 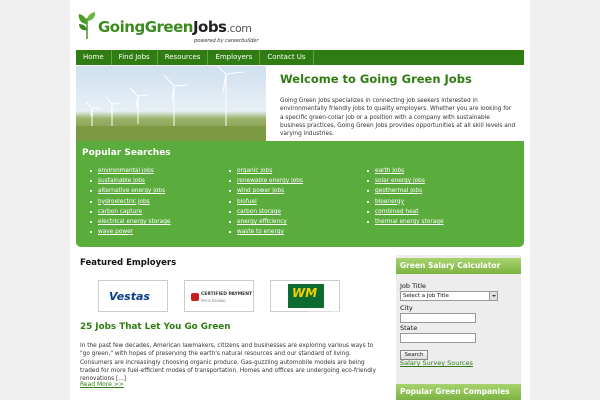 I want to click on popular-link: alternative energy jobs, so click(x=129, y=191).